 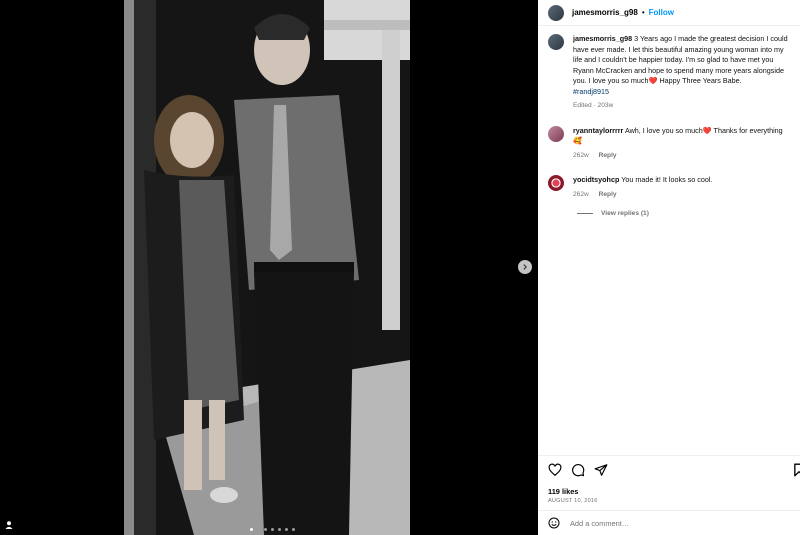 What do you see at coordinates (555, 470) in the screenshot?
I see `heart-icon` at bounding box center [555, 470].